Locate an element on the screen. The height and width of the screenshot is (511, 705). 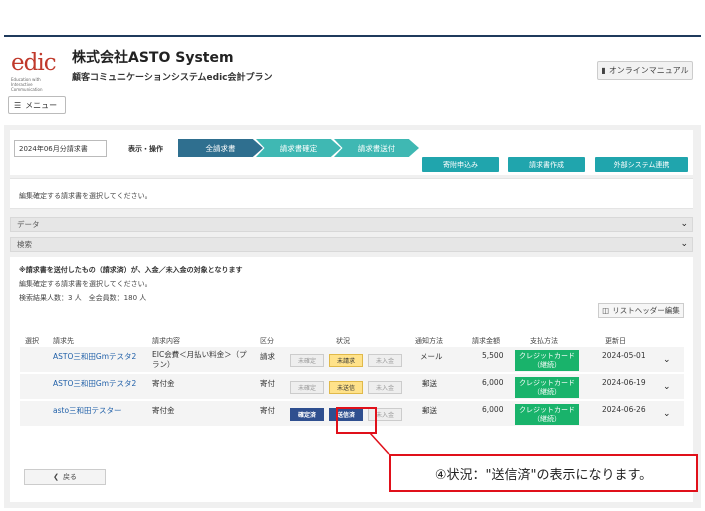
menu-label: メニュー is located at coordinates (41, 105).